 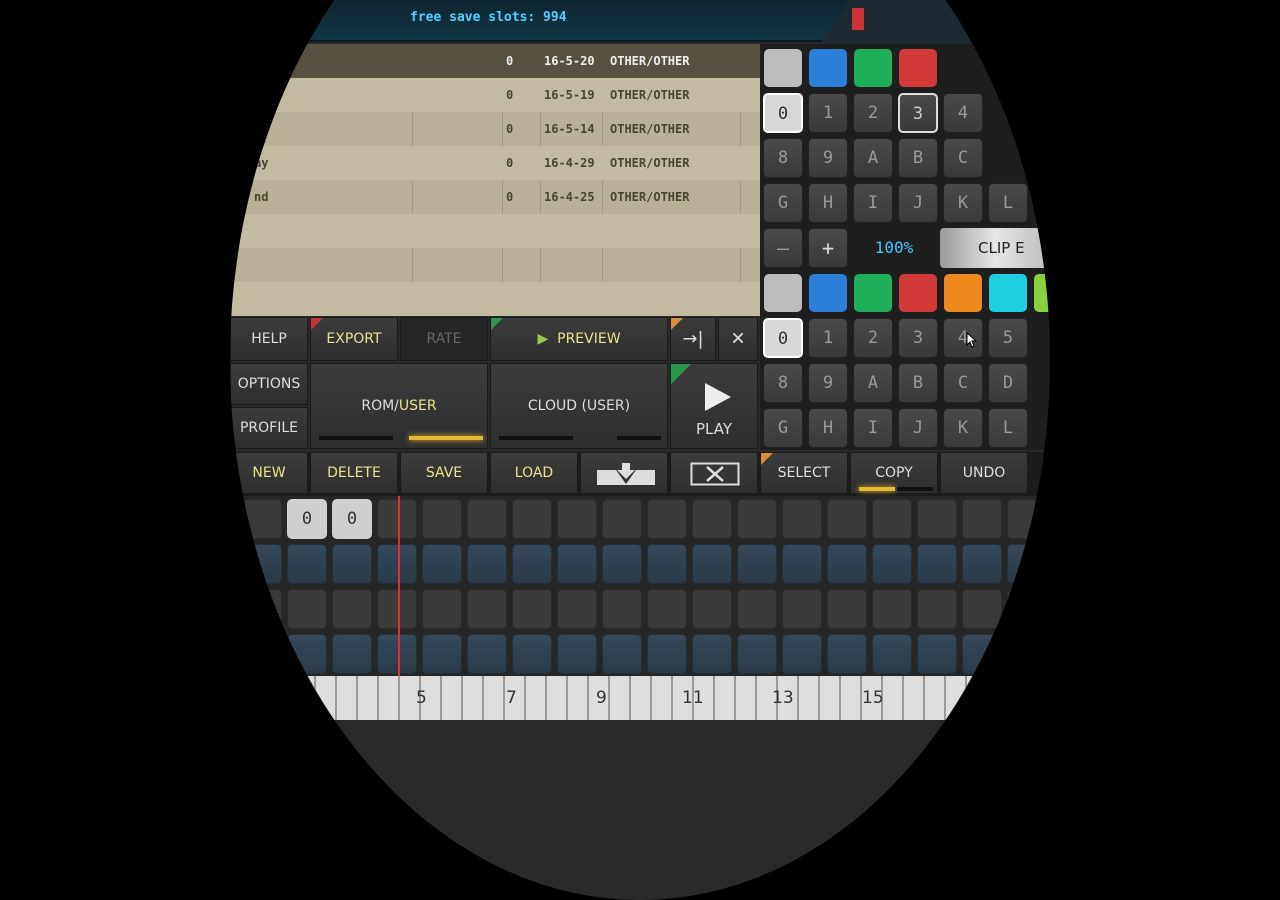 I want to click on clip-edit-button: CLIP E, so click(x=995, y=248).